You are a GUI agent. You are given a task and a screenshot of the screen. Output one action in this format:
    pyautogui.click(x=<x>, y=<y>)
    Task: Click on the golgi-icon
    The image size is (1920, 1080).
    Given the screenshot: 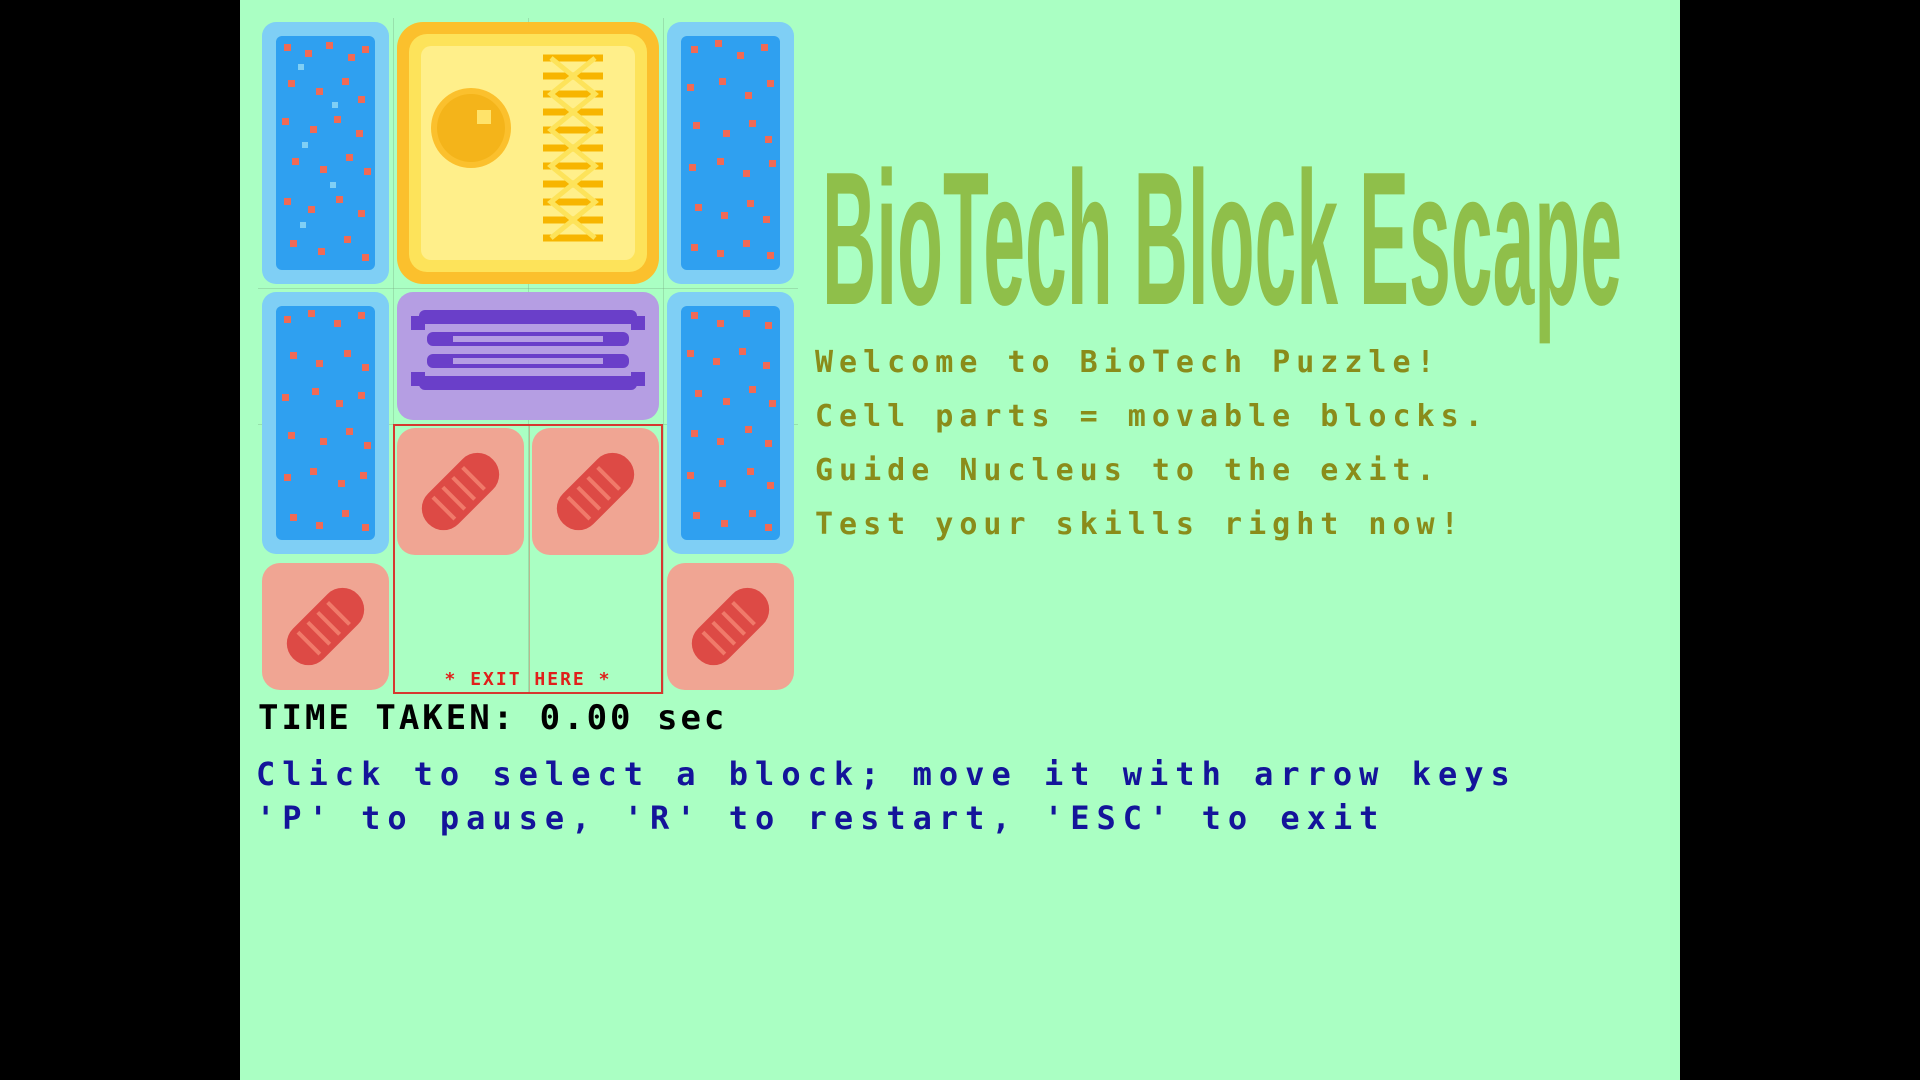 What is the action you would take?
    pyautogui.click(x=528, y=356)
    